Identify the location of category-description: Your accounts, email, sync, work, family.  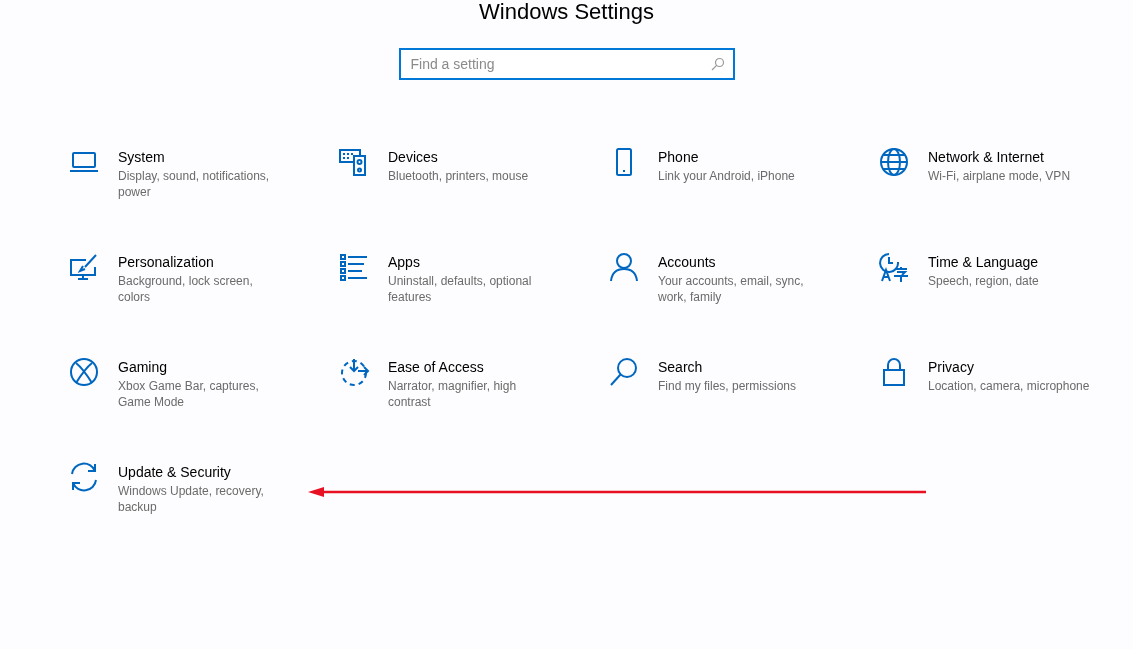
(731, 289).